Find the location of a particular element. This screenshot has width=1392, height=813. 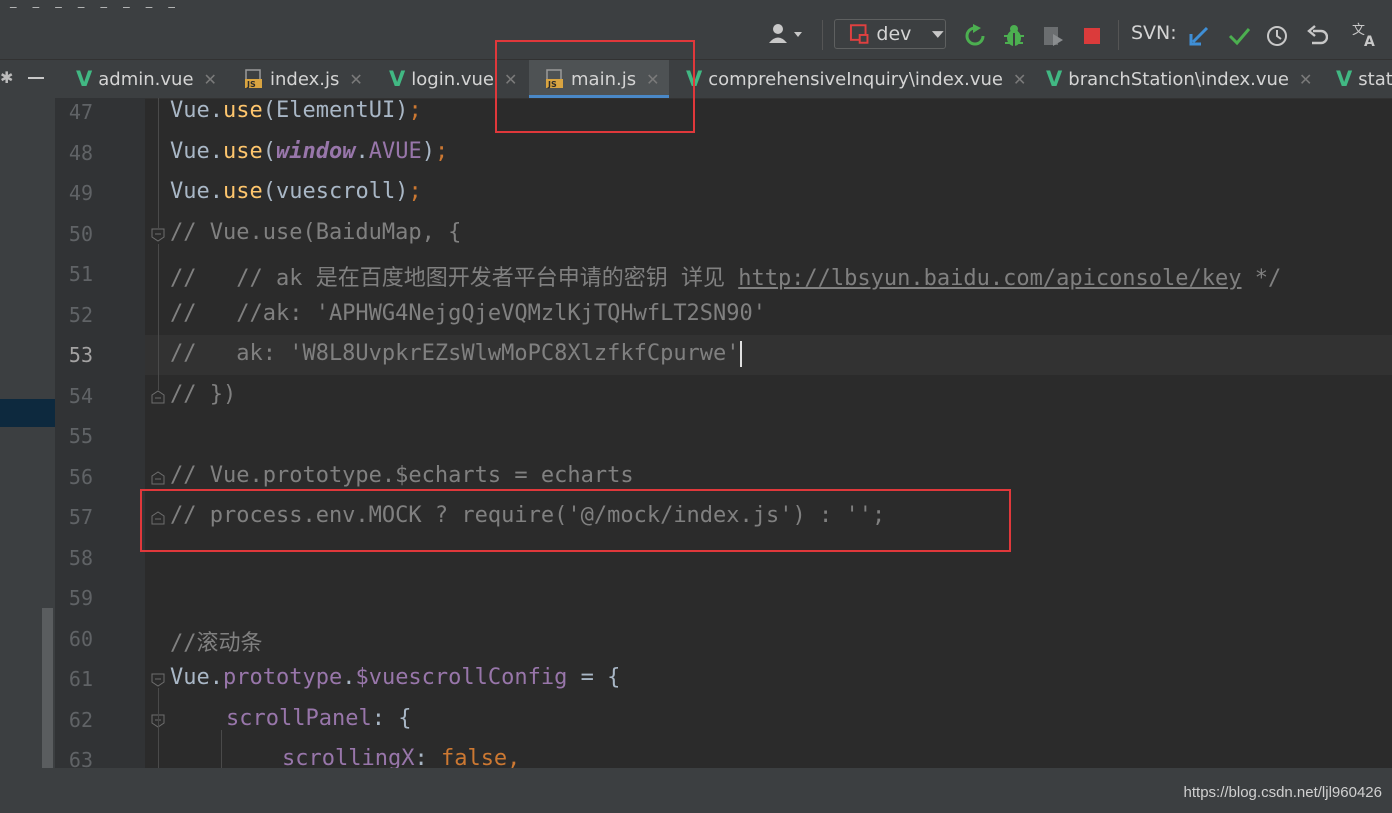

stop-icon is located at coordinates (1092, 36).